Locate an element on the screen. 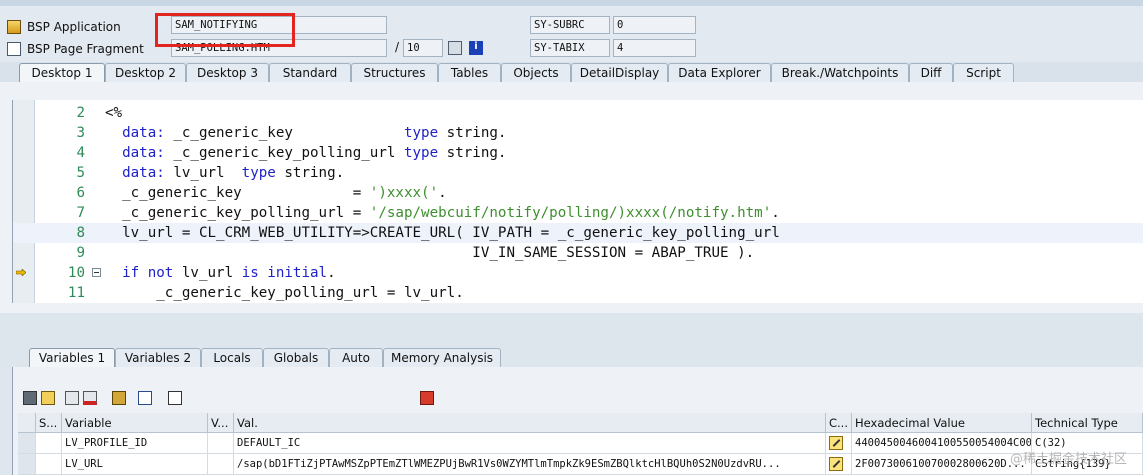 The width and height of the screenshot is (1143, 475). code-line: 3 data: _c_generic_key type string. is located at coordinates (578, 133).